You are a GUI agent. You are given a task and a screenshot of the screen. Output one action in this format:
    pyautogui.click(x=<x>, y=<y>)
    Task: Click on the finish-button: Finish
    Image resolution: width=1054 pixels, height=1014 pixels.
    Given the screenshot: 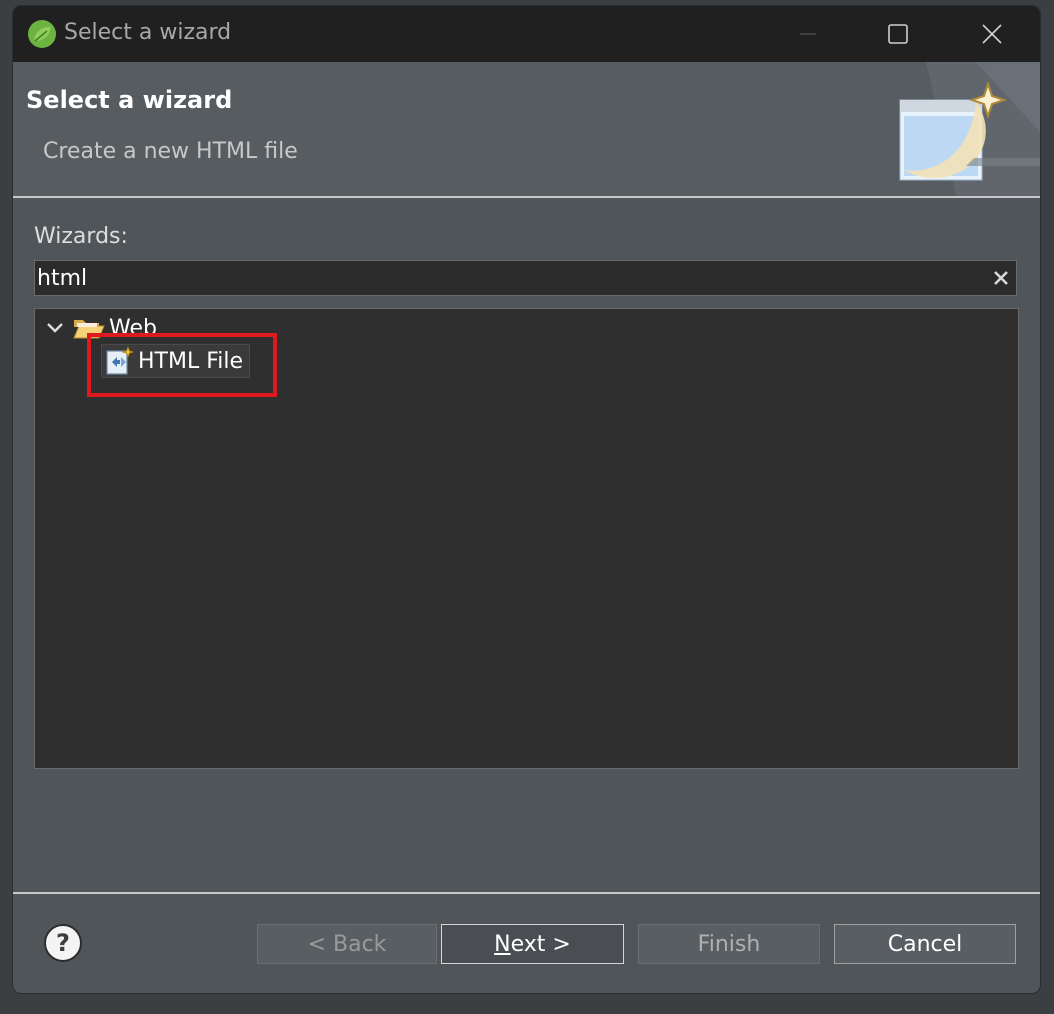 What is the action you would take?
    pyautogui.click(x=729, y=944)
    